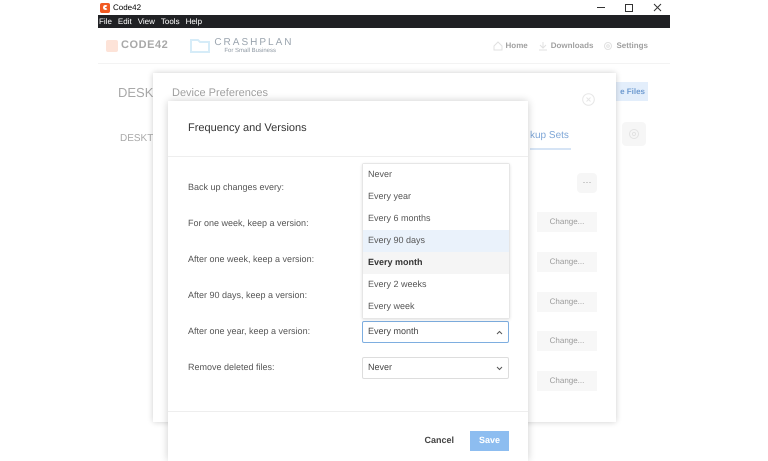 This screenshot has height=461, width=768. Describe the element at coordinates (232, 367) in the screenshot. I see `field-label: Remove deleted files:` at that location.